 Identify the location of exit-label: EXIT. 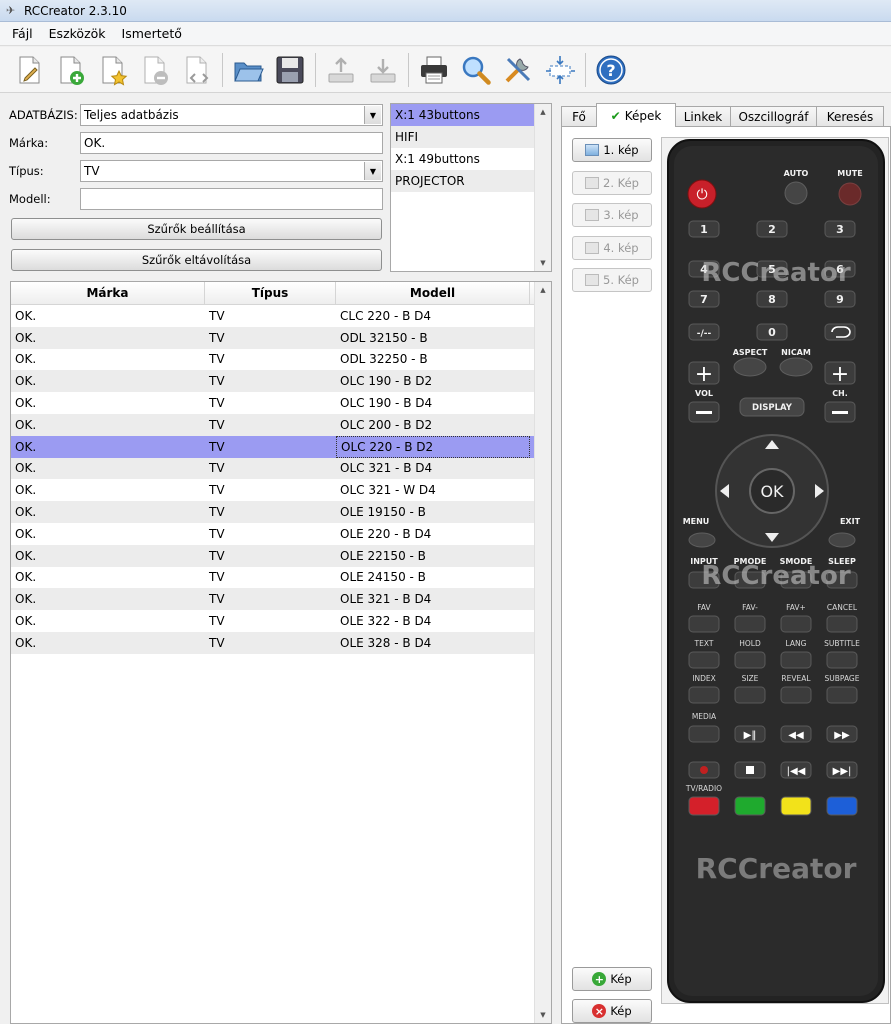
(850, 521).